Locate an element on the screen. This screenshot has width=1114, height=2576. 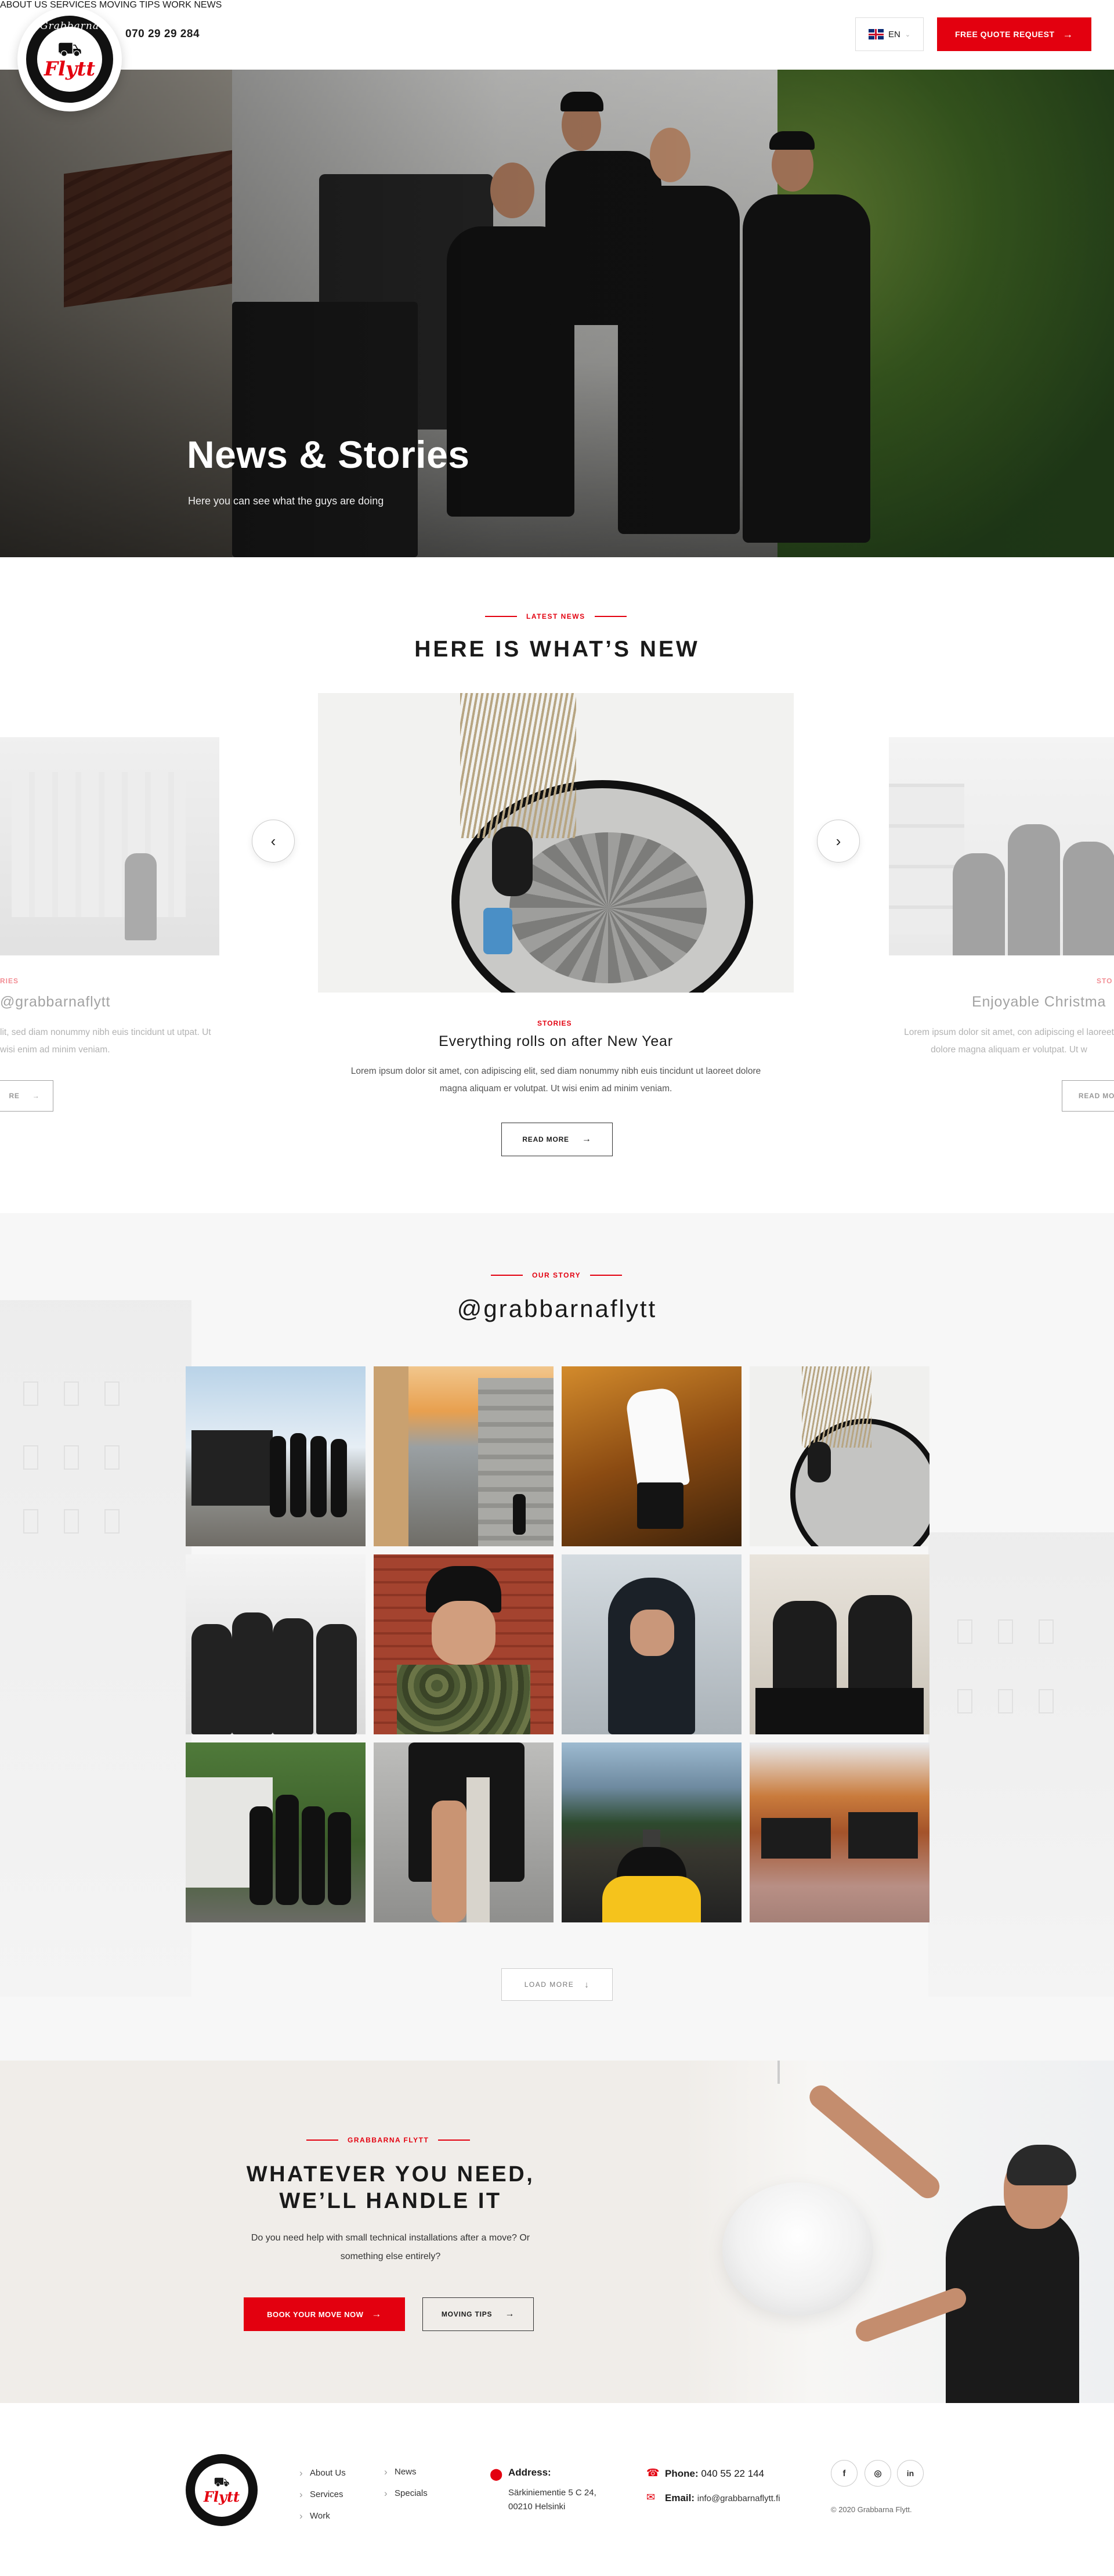
phone-icon: ☎ is located at coordinates (653, 2473).